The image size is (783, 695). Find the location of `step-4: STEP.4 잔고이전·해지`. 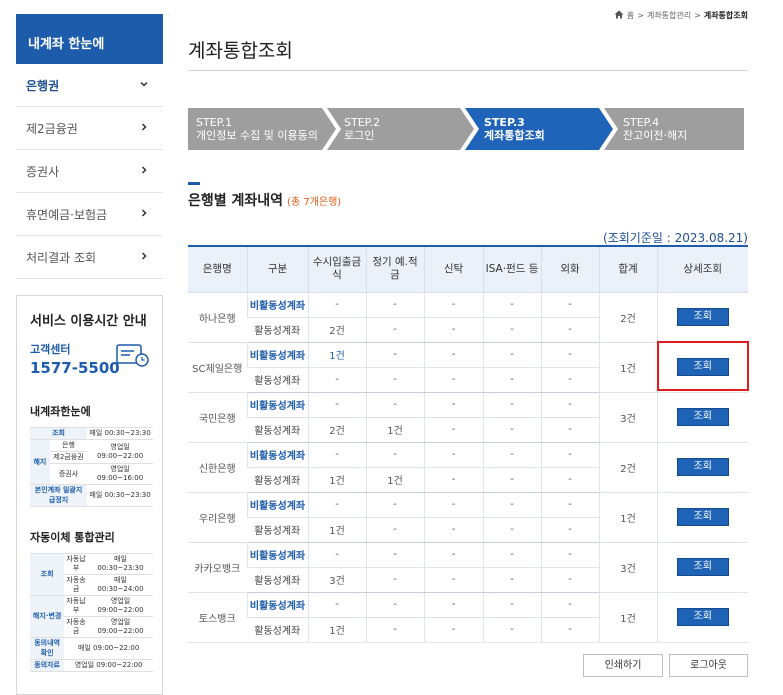

step-4: STEP.4 잔고이전·해지 is located at coordinates (651, 129).